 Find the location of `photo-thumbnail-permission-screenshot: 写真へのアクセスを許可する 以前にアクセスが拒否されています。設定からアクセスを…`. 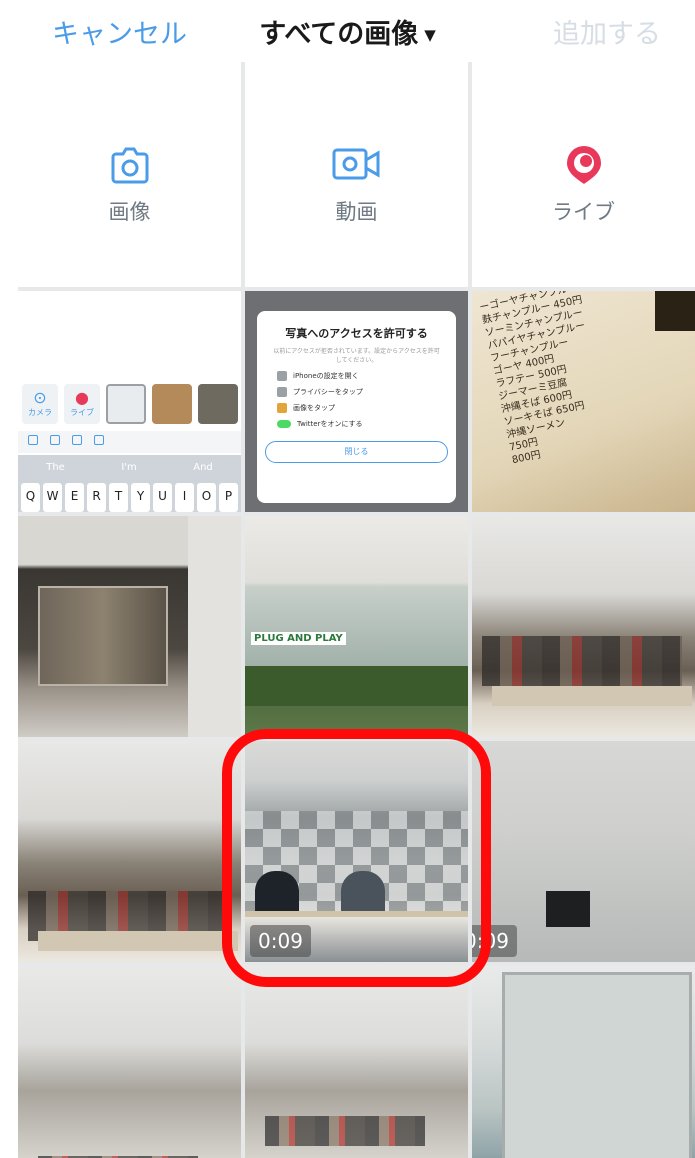

photo-thumbnail-permission-screenshot: 写真へのアクセスを許可する 以前にアクセスが拒否されています。設定からアクセスを… is located at coordinates (356, 401).